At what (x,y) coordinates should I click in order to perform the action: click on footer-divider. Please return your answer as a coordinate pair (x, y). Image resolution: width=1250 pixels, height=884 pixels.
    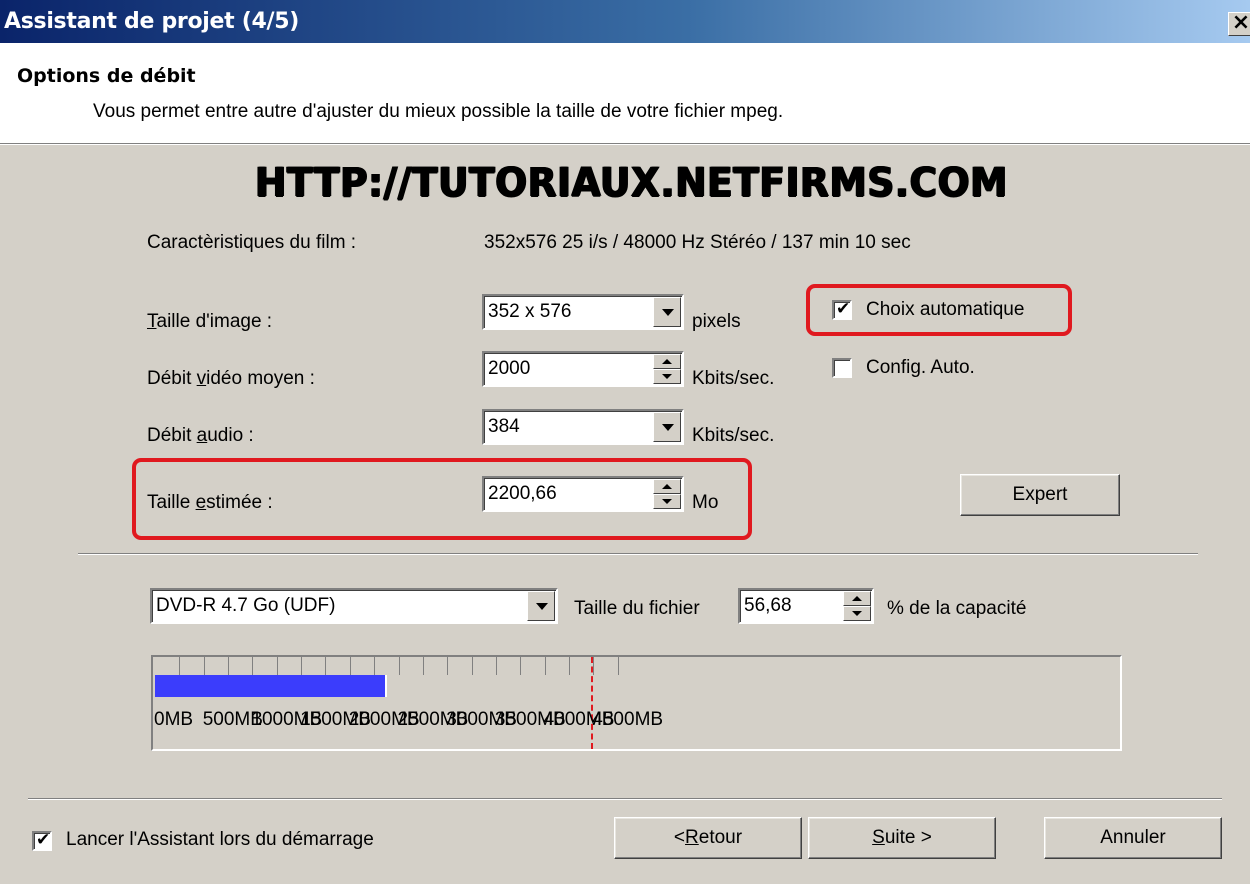
    Looking at the image, I should click on (625, 799).